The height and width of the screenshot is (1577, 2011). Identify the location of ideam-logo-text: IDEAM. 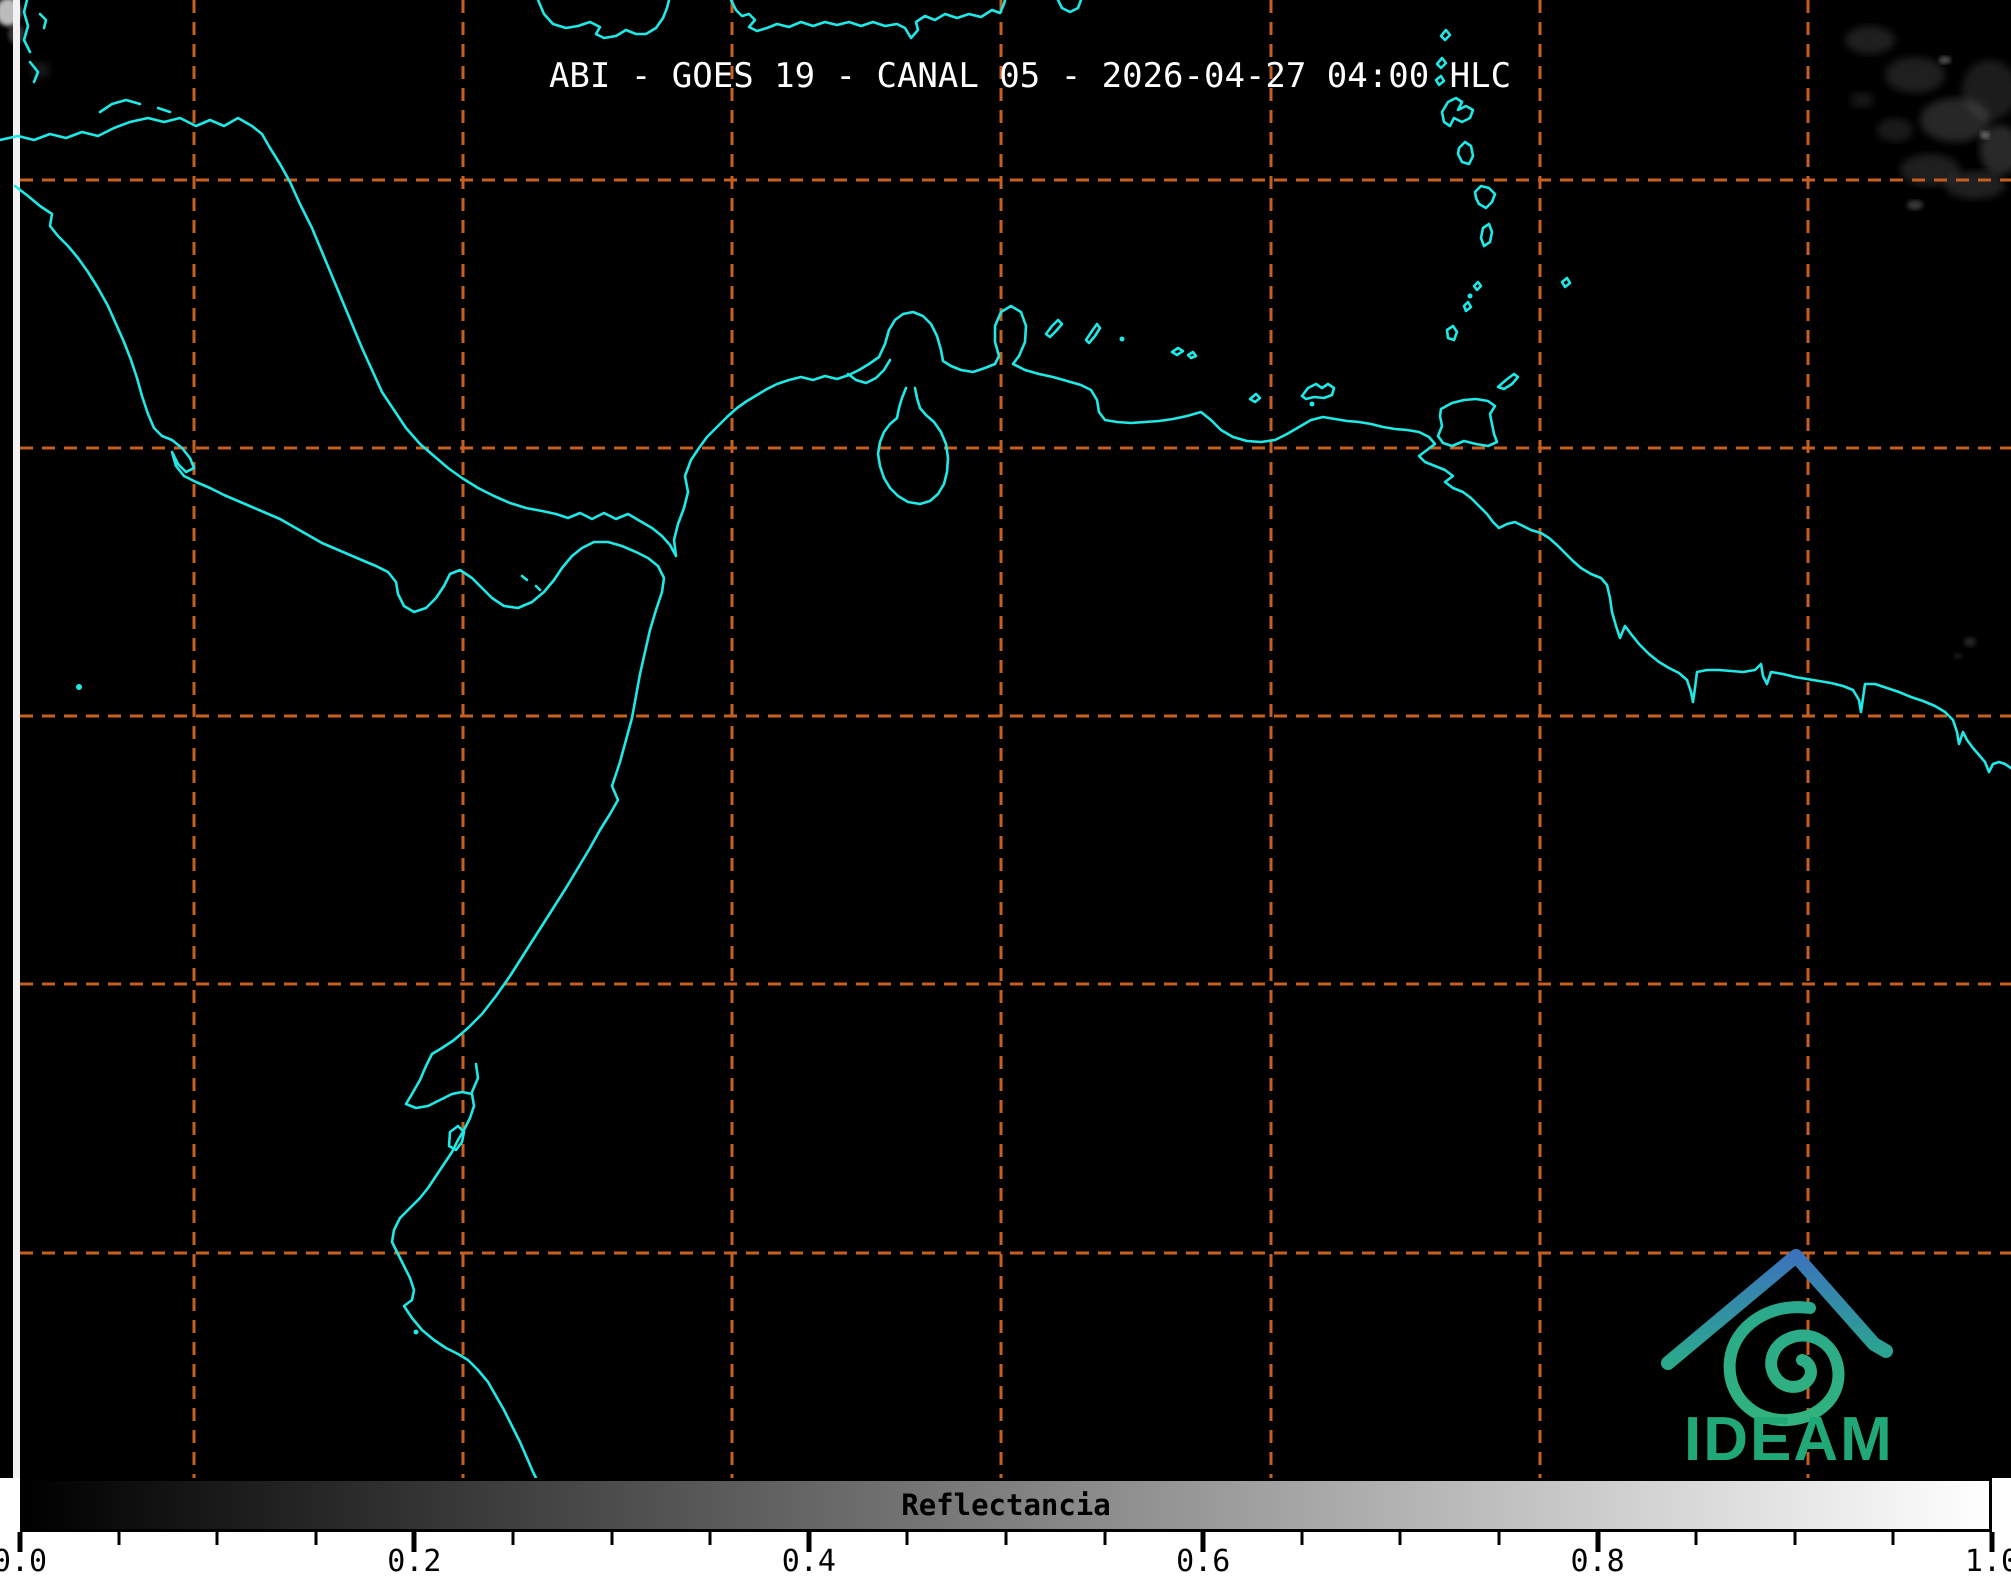
(1789, 1439).